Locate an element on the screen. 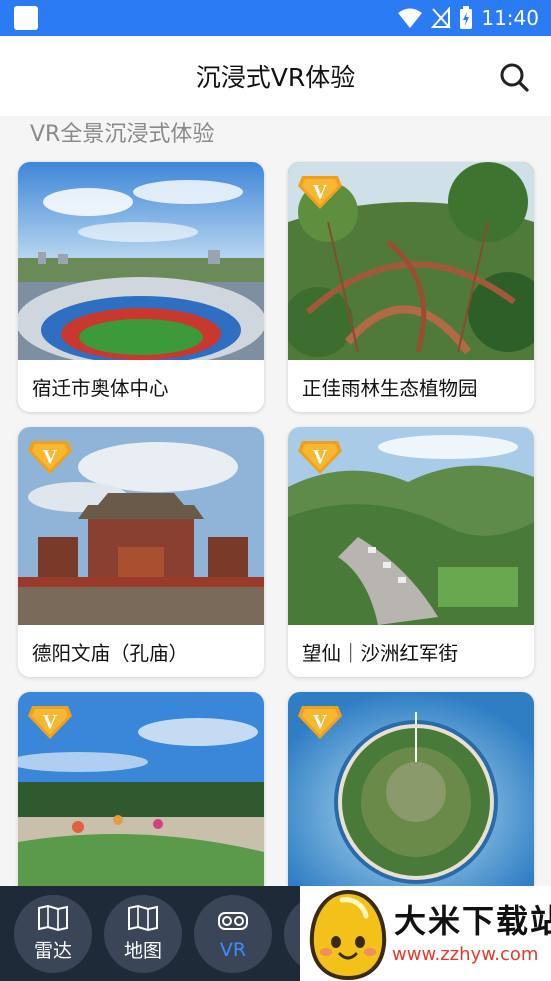 This screenshot has width=551, height=981. vr-card: 宿迁市奥体中心 is located at coordinates (141, 287).